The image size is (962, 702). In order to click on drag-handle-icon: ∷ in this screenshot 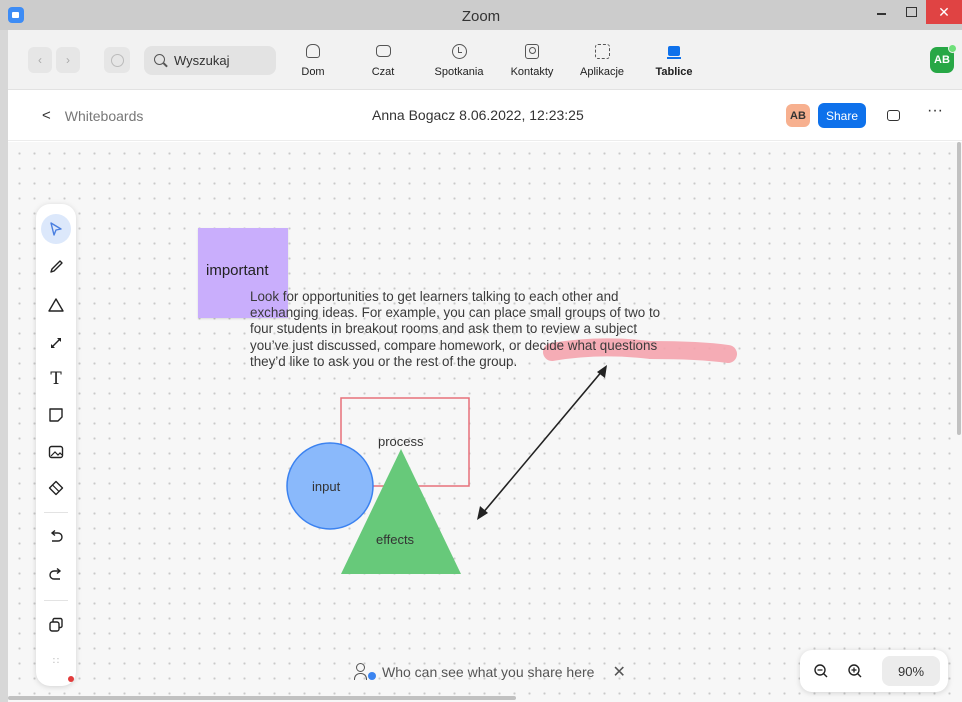, I will do `click(56, 661)`.